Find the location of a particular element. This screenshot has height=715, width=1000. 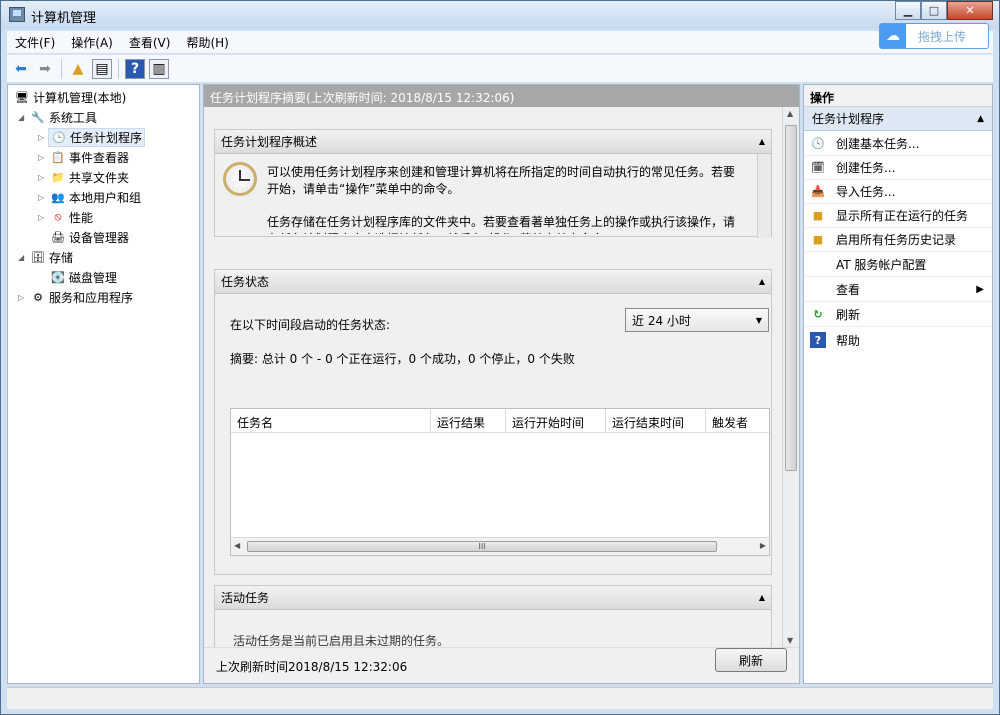

scroll-left-icon: ◀ is located at coordinates (237, 545).